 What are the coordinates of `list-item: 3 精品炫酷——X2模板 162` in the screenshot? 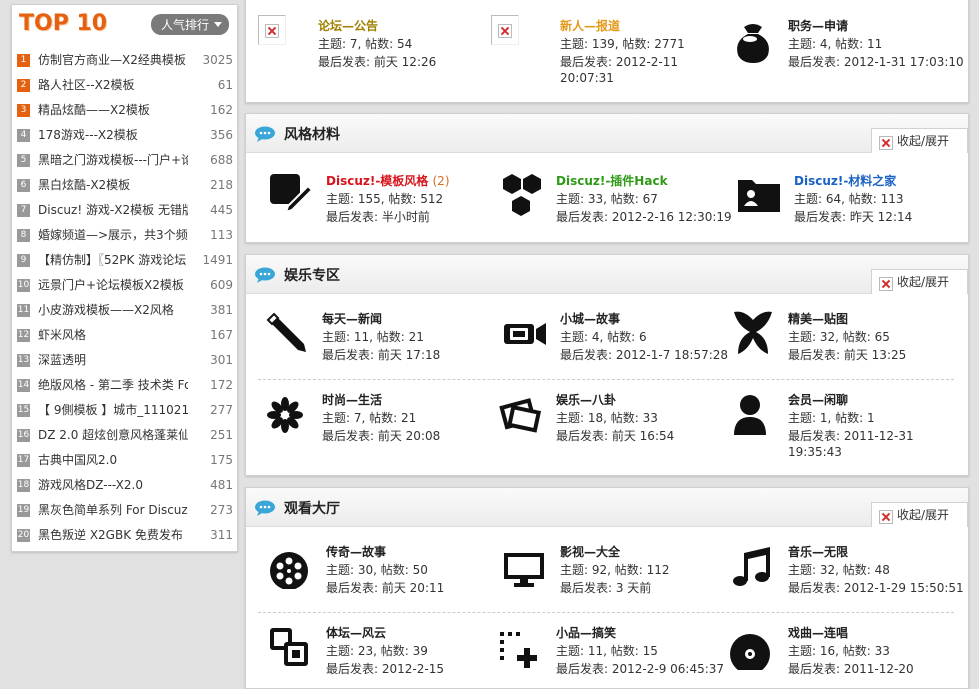 It's located at (125, 112).